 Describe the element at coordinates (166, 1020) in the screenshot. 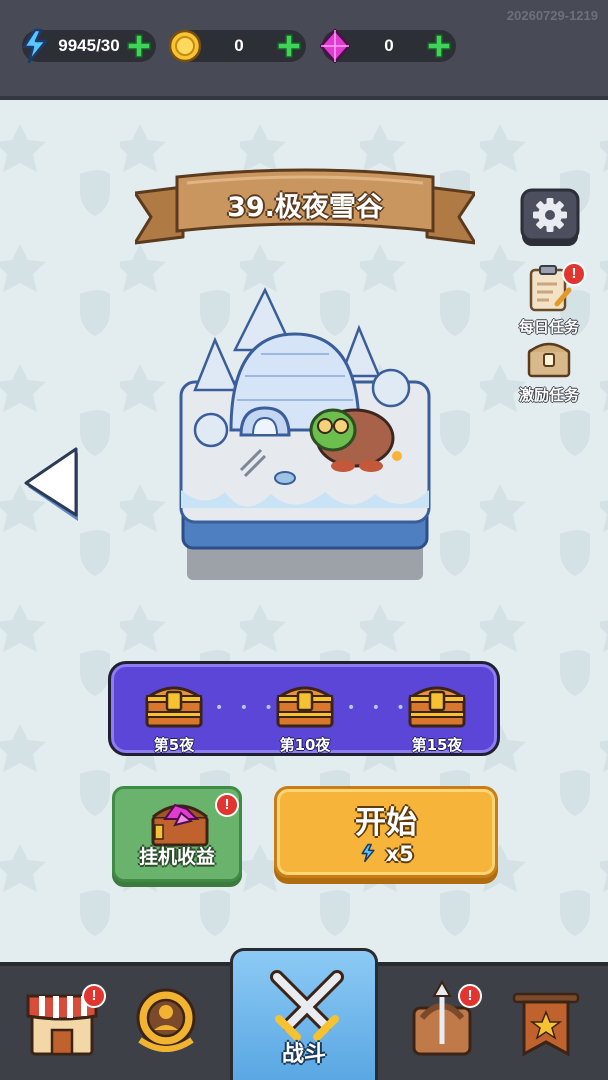

I see `medallion-icon` at that location.